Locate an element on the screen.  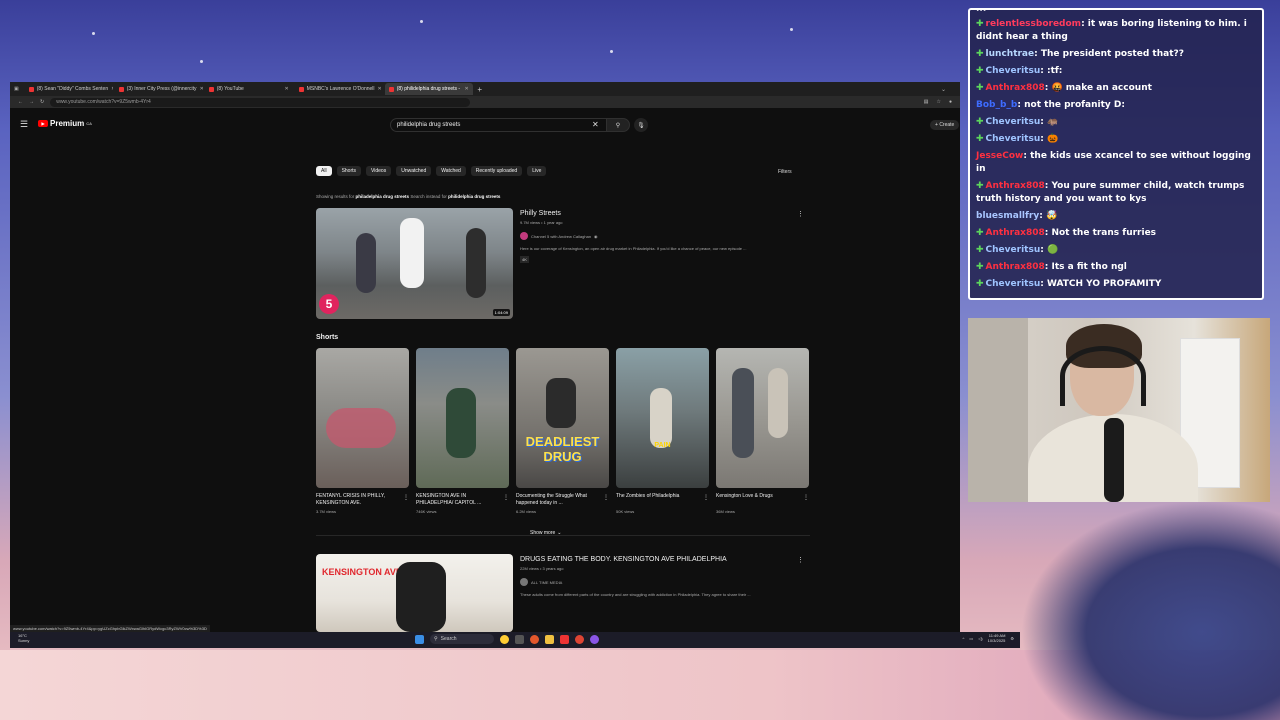
chevron-up-icon: ^ is located at coordinates (964, 638).